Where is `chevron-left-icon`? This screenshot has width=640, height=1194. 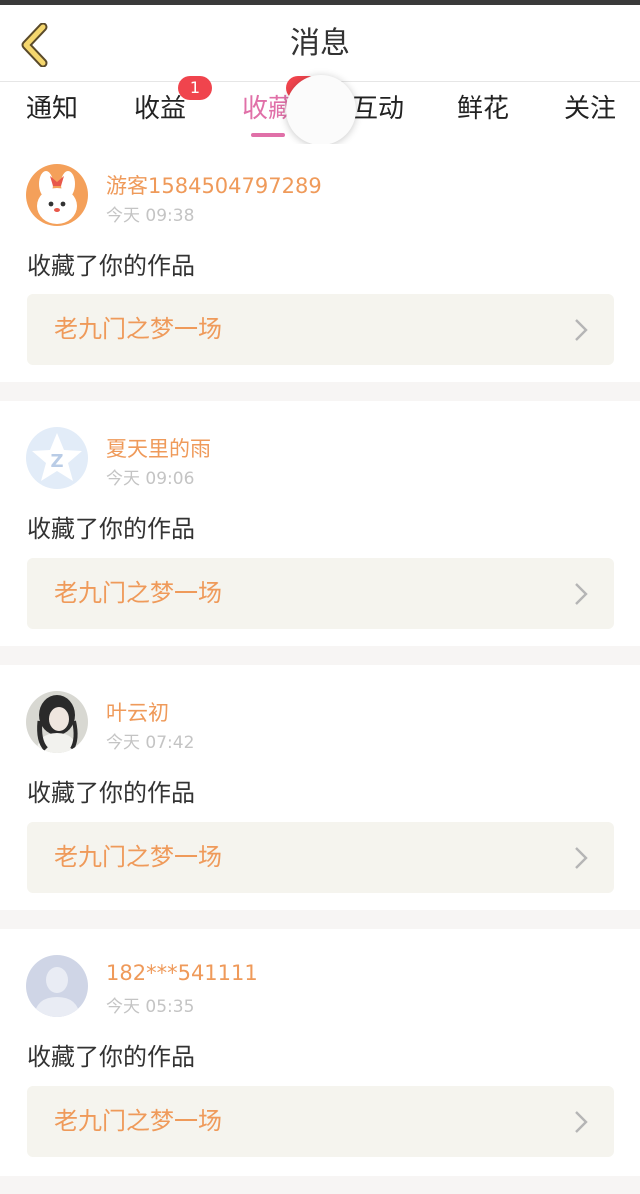 chevron-left-icon is located at coordinates (34, 45).